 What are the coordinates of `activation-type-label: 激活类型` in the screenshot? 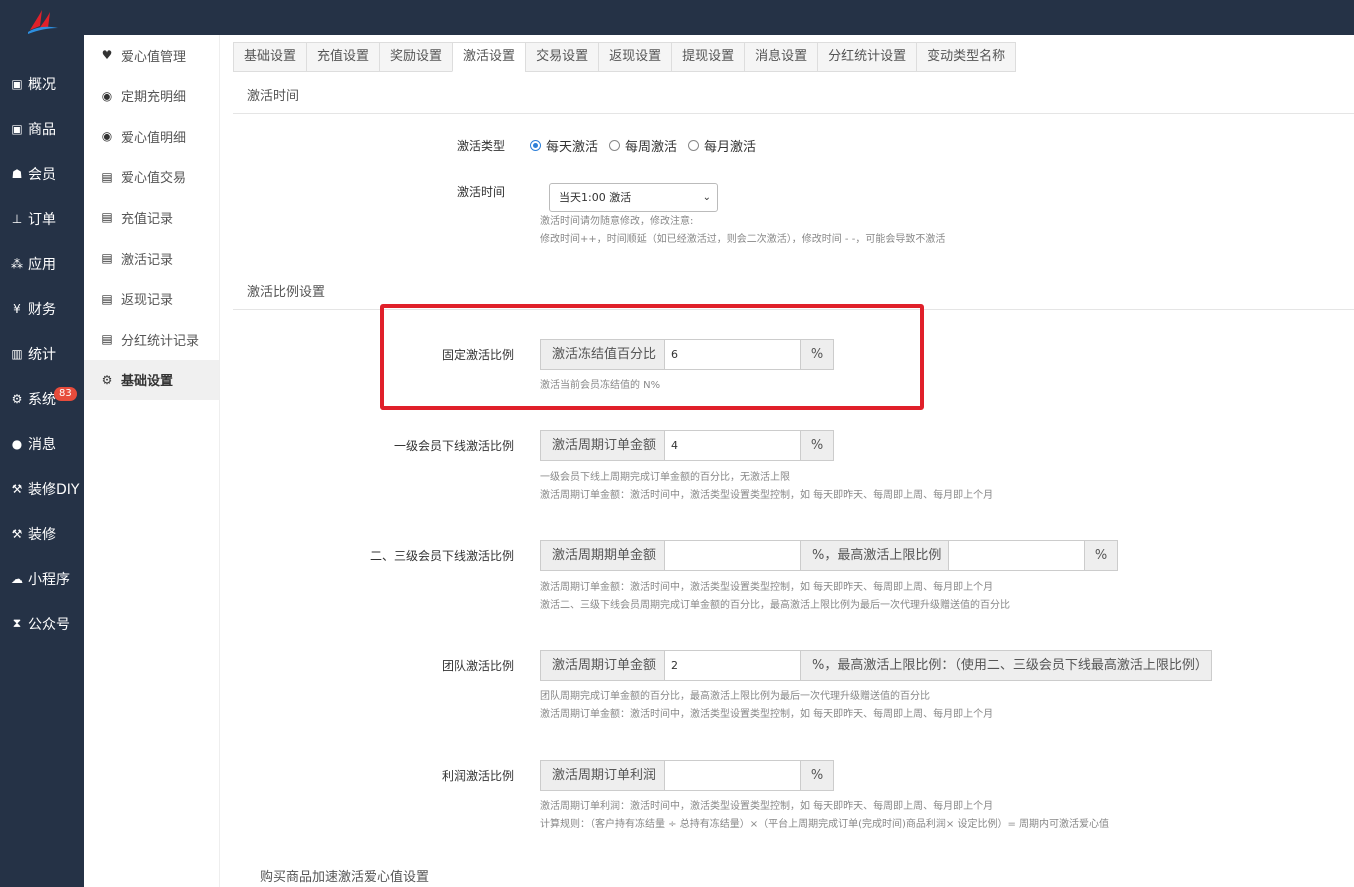 It's located at (480, 146).